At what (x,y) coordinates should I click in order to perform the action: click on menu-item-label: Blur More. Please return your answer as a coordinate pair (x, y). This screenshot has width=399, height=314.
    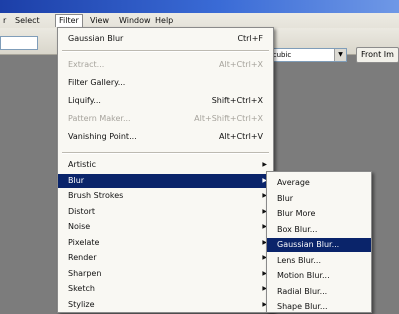
    Looking at the image, I should click on (296, 213).